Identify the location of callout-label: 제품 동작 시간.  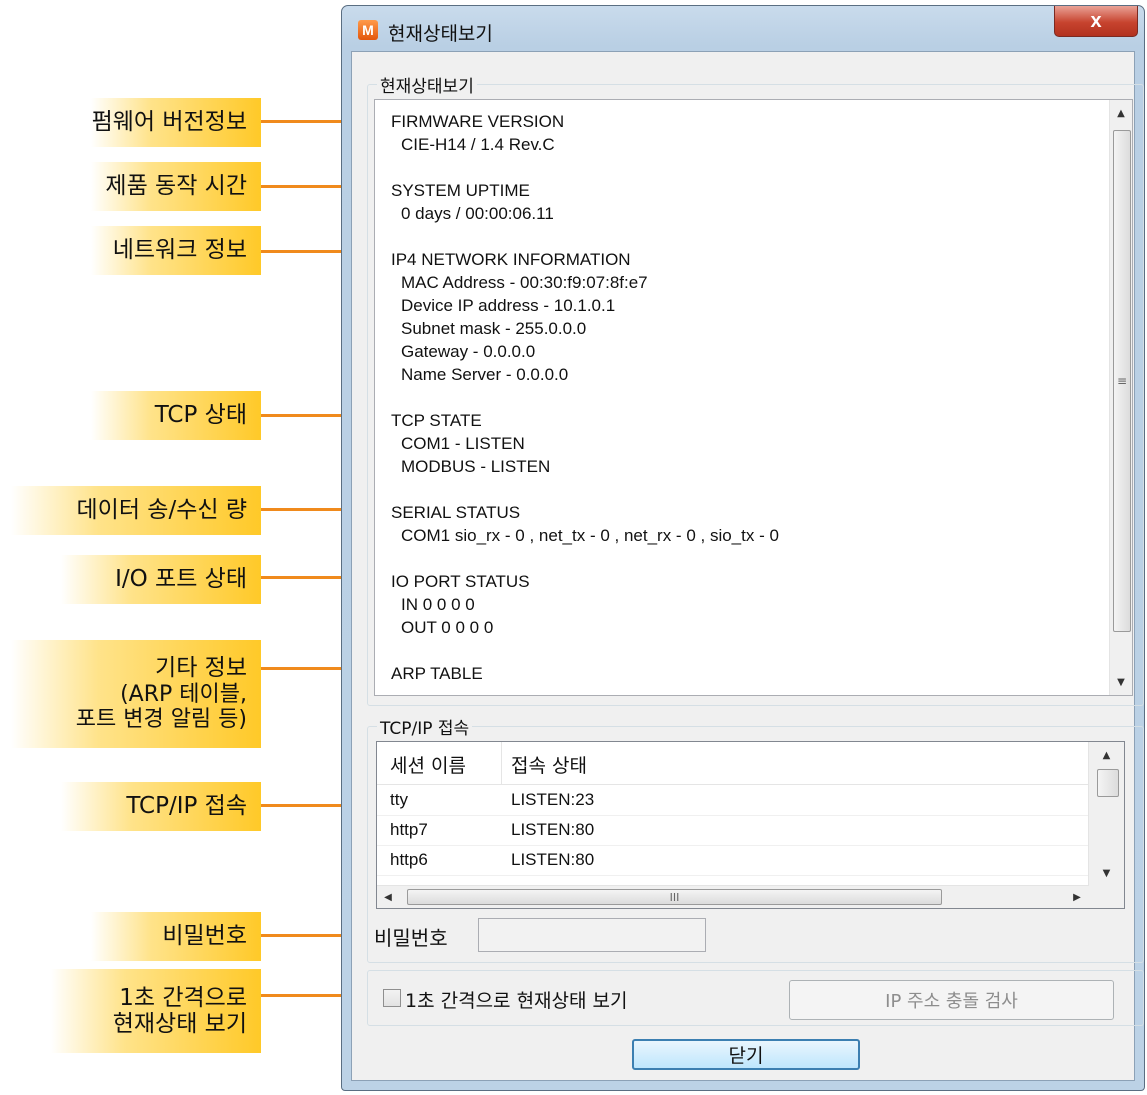
(176, 186).